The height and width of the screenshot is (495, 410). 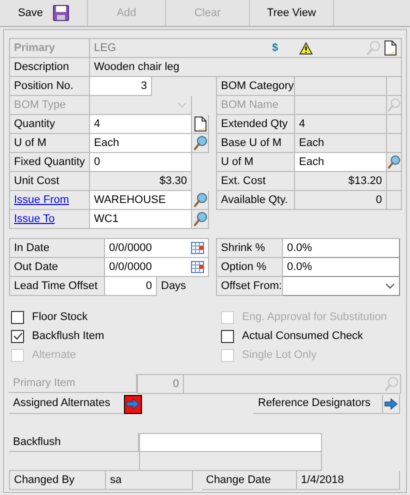 What do you see at coordinates (32, 248) in the screenshot?
I see `field-label: In Date` at bounding box center [32, 248].